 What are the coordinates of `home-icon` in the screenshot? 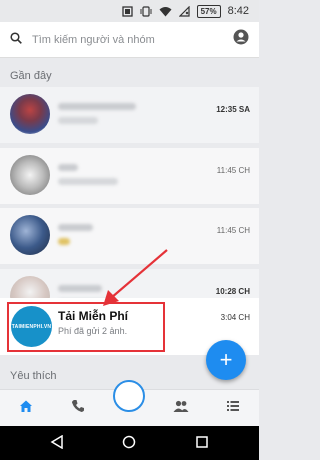 It's located at (26, 408).